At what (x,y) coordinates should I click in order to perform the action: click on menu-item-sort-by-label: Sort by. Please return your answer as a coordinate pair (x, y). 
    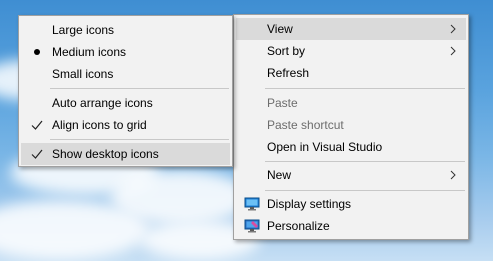
    Looking at the image, I should click on (286, 51).